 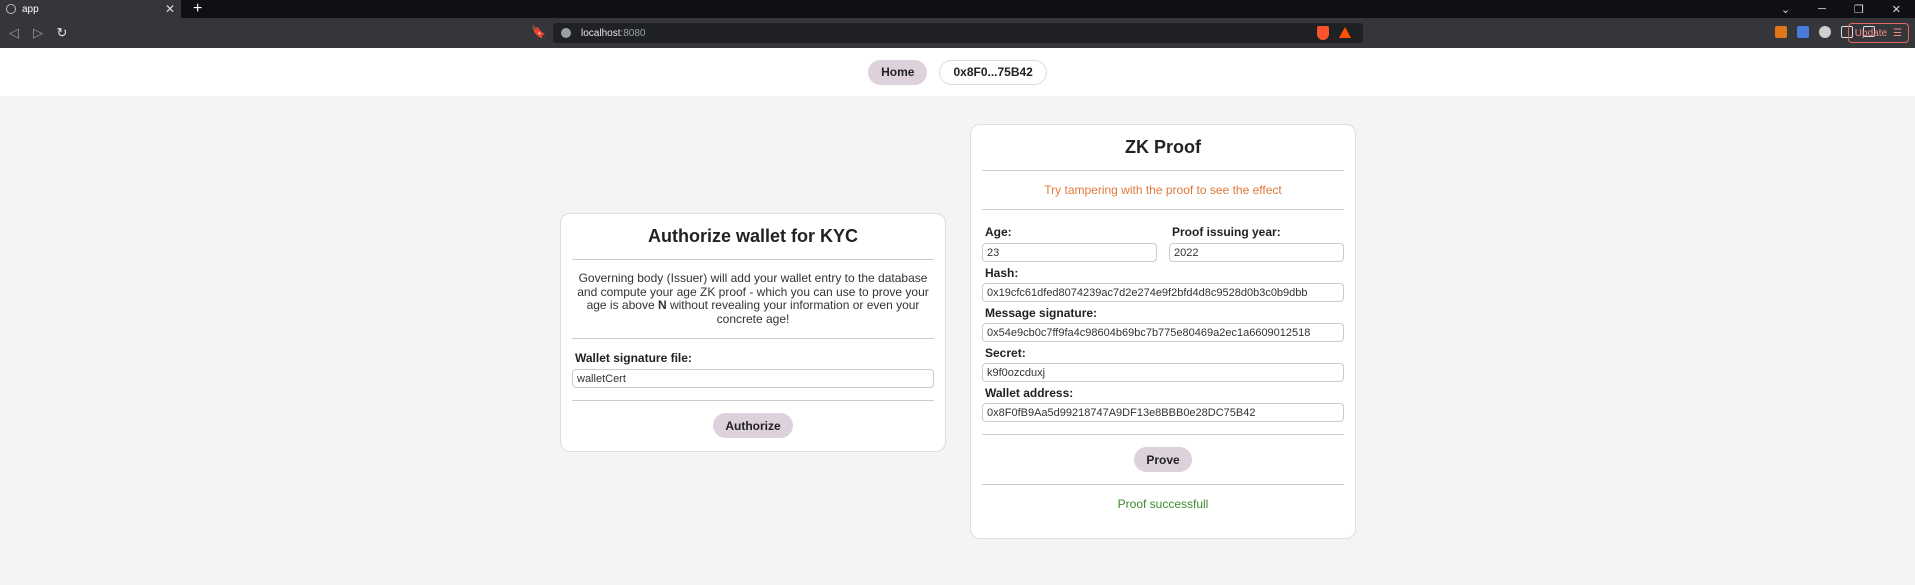 I want to click on back-icon: ◁, so click(x=14, y=33).